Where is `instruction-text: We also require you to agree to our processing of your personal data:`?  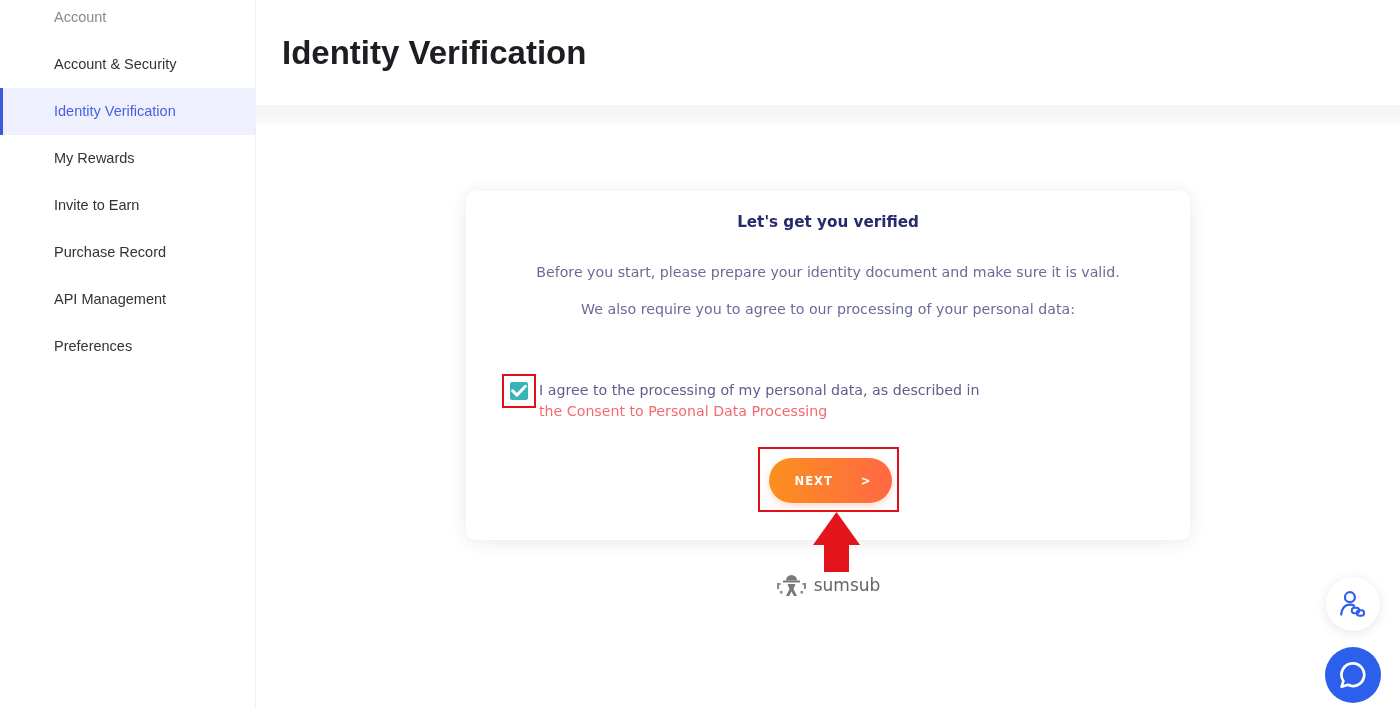 instruction-text: We also require you to agree to our processing of your personal data: is located at coordinates (828, 309).